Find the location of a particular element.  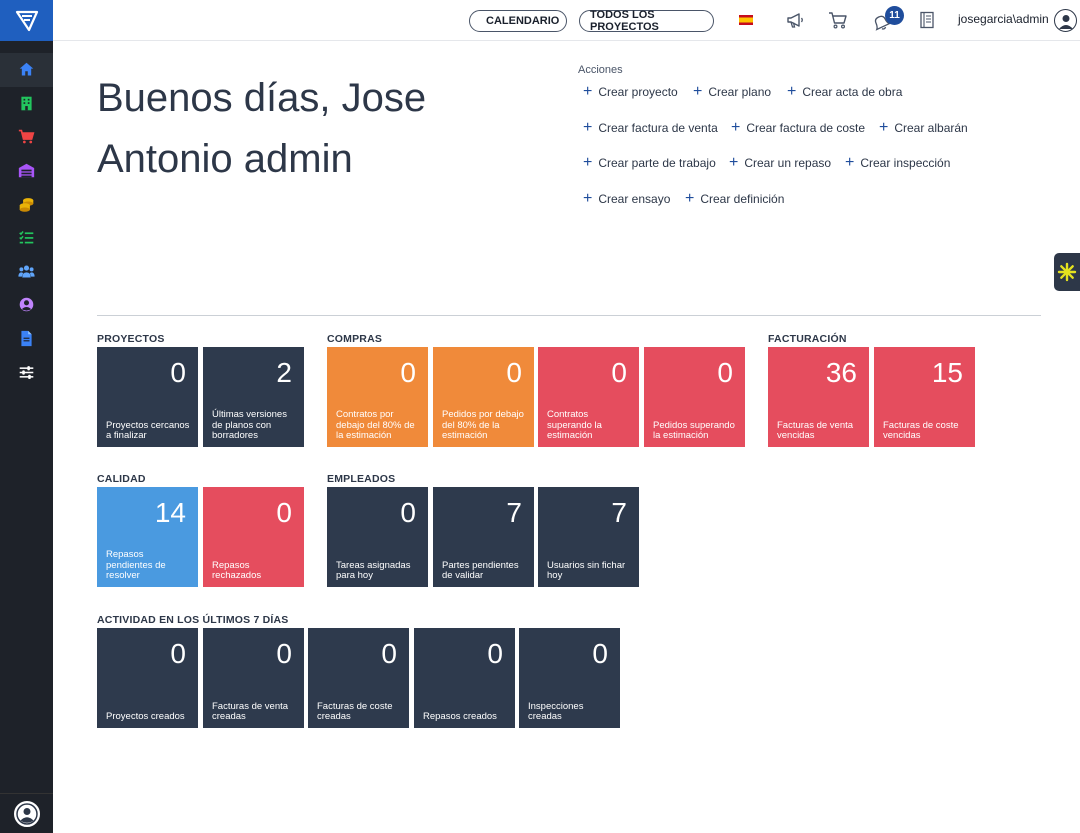

action-label: Crear ensayo is located at coordinates (634, 199).